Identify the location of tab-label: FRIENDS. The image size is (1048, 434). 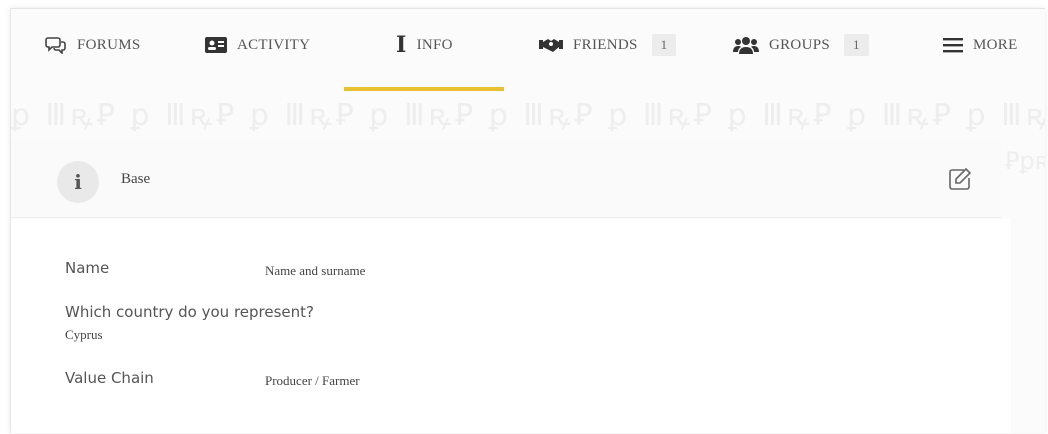
(605, 44).